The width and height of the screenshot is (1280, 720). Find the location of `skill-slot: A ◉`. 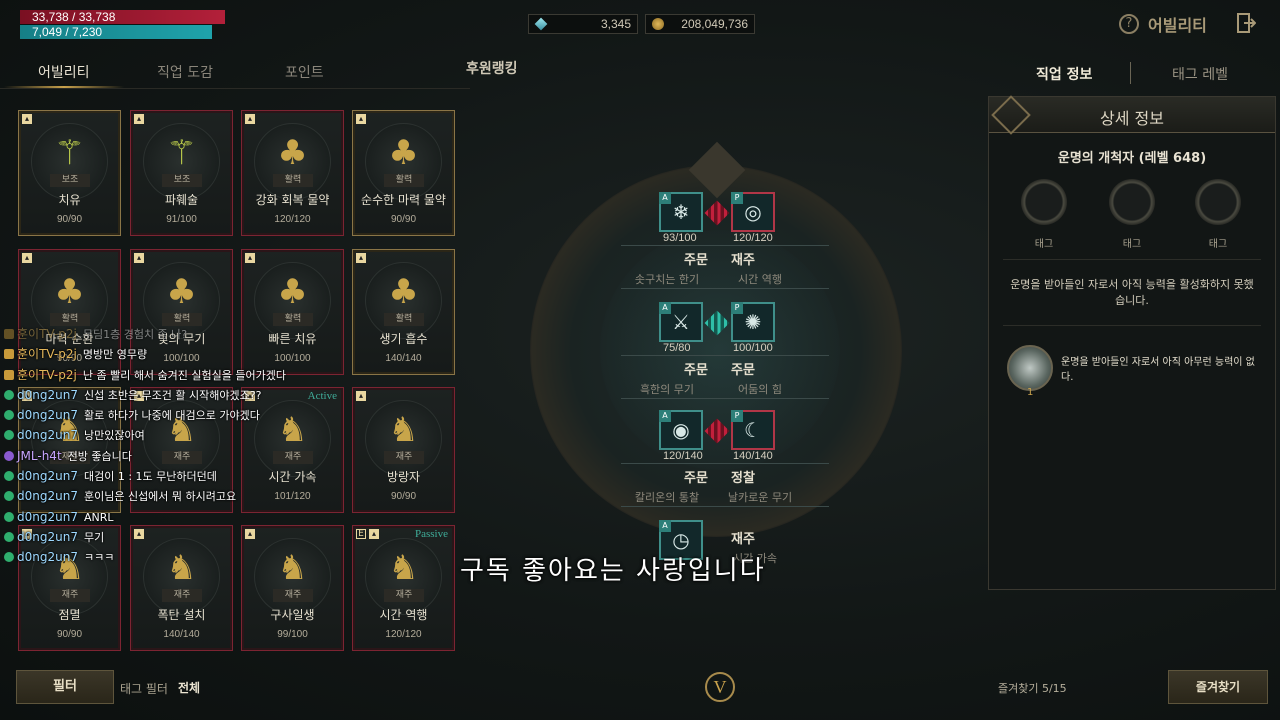

skill-slot: A ◉ is located at coordinates (681, 430).